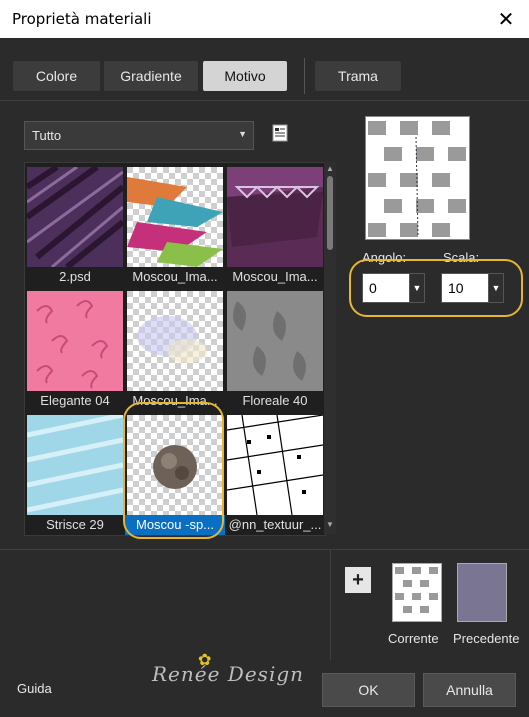  I want to click on cancel-button: Annulla, so click(469, 690).